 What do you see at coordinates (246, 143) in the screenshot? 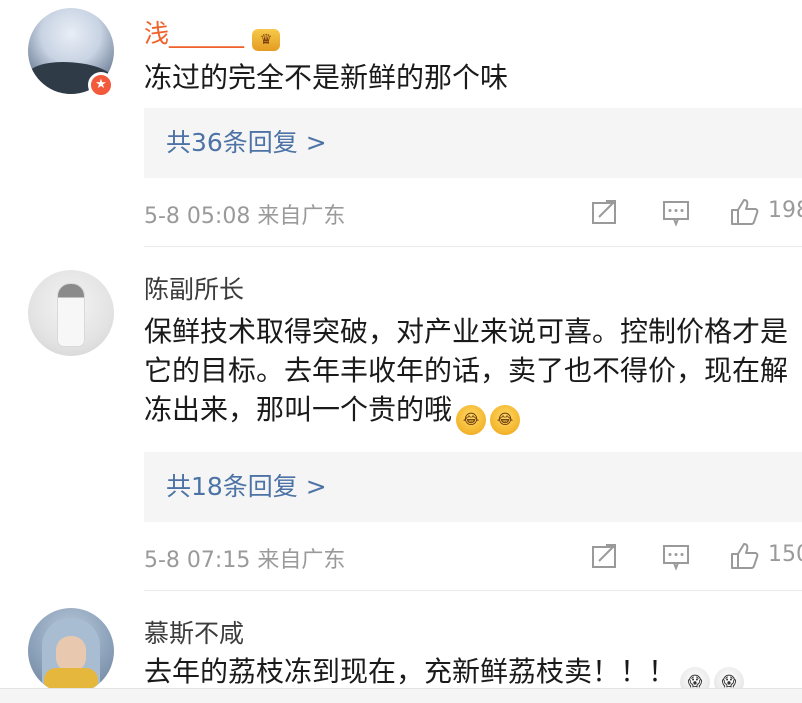
I see `reply-count-link: 共36条回复 >` at bounding box center [246, 143].